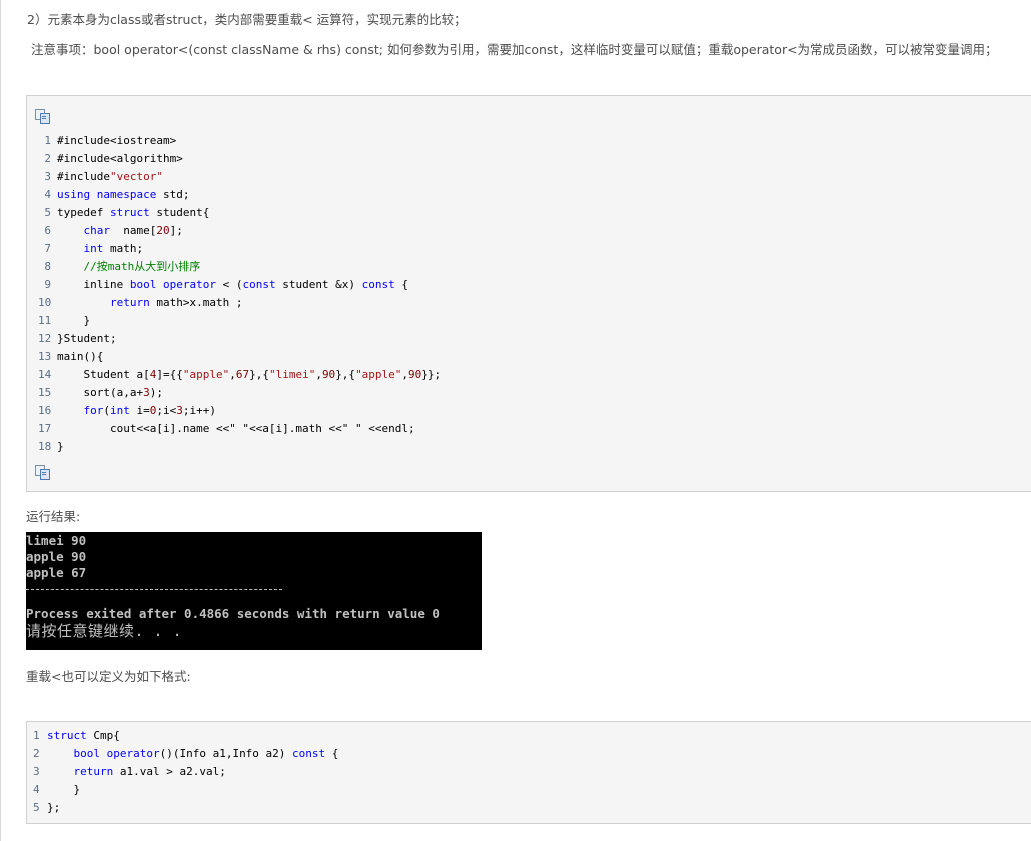 This screenshot has width=1031, height=841. Describe the element at coordinates (239, 393) in the screenshot. I see `code-line: 15 sort(a,a+3);` at that location.